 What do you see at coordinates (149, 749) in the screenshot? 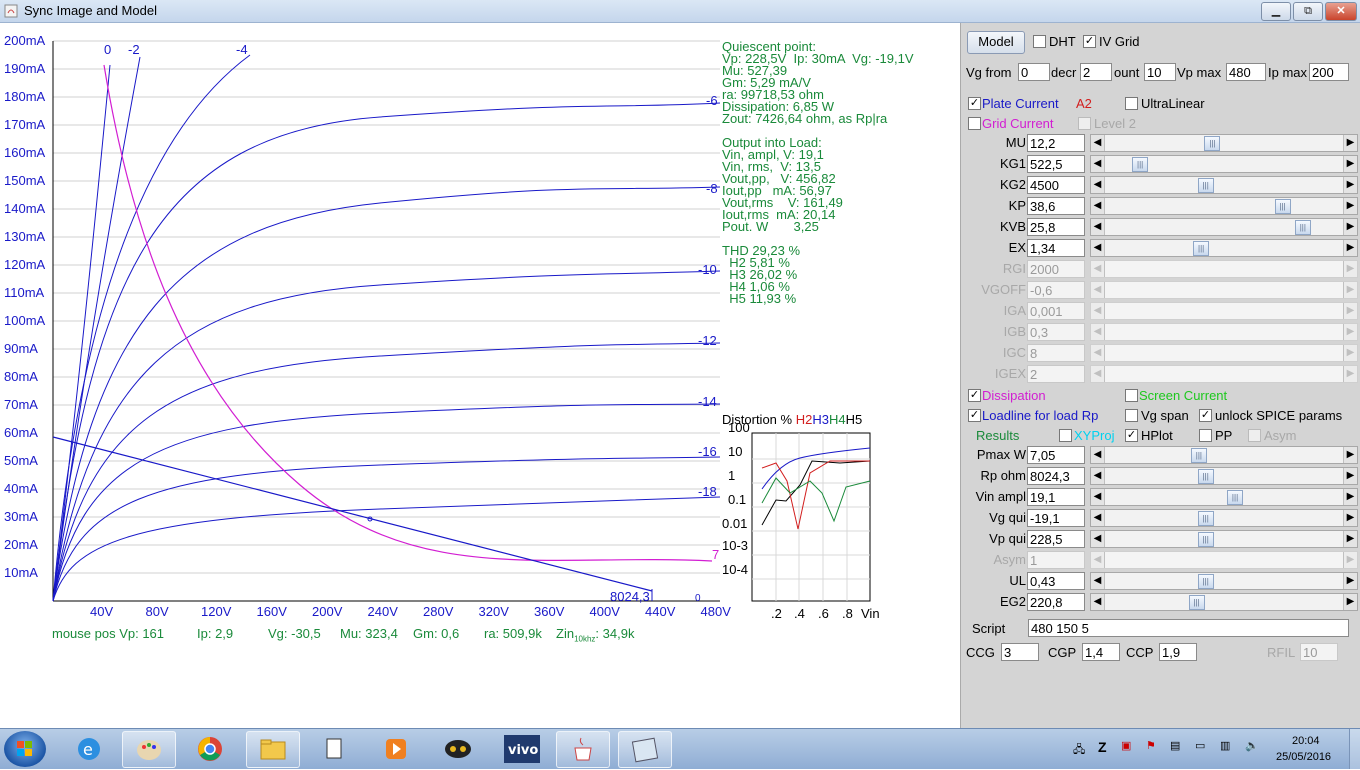
I see `paint-taskbar-button` at bounding box center [149, 749].